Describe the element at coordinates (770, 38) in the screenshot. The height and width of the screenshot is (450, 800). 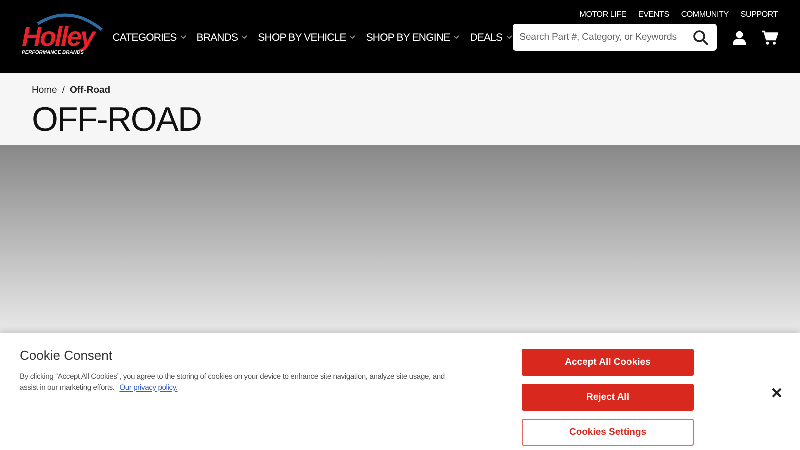
I see `cart-icon` at that location.